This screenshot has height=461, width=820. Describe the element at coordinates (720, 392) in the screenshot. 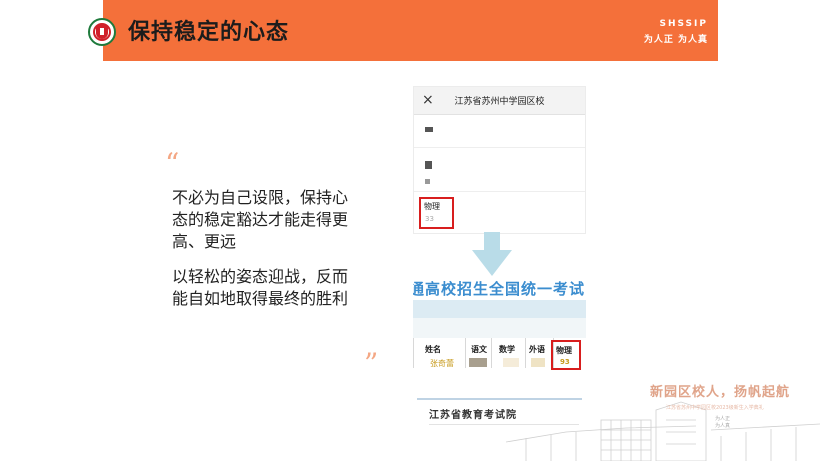

I see `campus-slogan: 新园区校人，扬帆起航` at that location.